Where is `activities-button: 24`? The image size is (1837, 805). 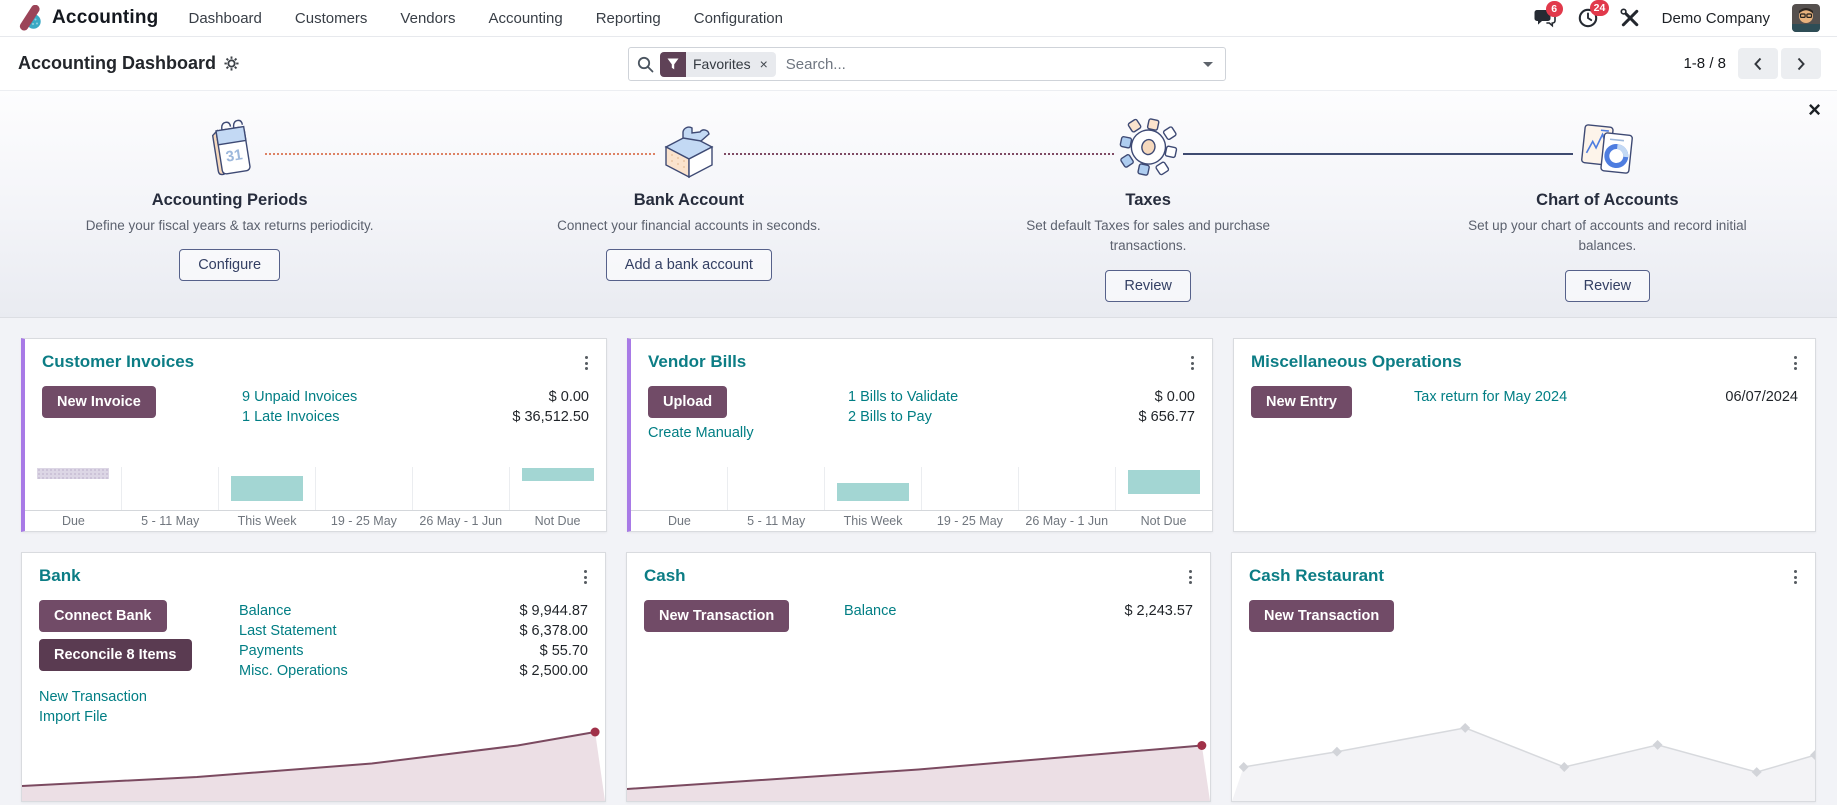
activities-button: 24 is located at coordinates (1594, 14).